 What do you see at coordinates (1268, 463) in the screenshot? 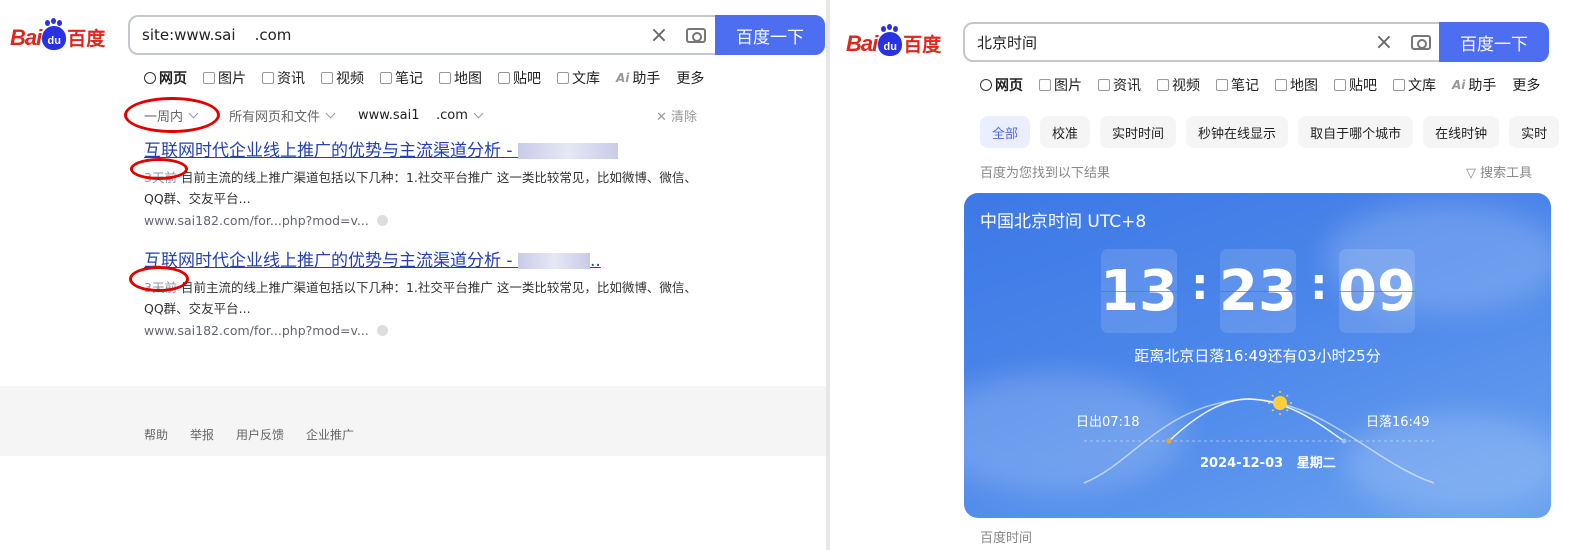
I see `current-date: 2024-12-03 星期二` at bounding box center [1268, 463].